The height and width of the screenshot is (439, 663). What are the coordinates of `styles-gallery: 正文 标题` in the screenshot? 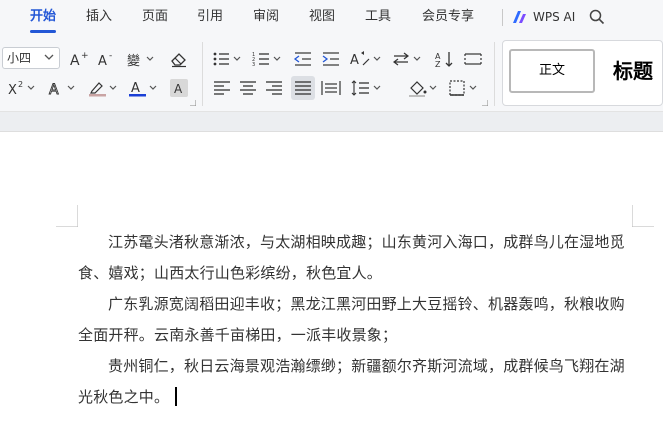 It's located at (582, 73).